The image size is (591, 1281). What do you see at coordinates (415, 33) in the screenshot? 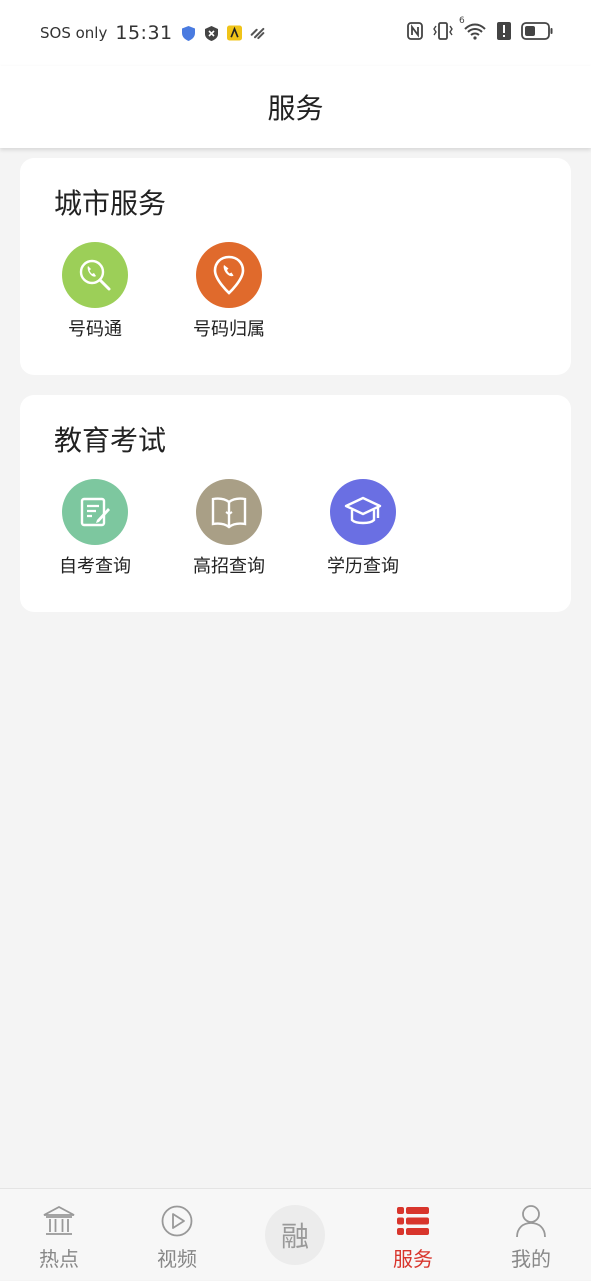
I see `nfc-icon` at bounding box center [415, 33].